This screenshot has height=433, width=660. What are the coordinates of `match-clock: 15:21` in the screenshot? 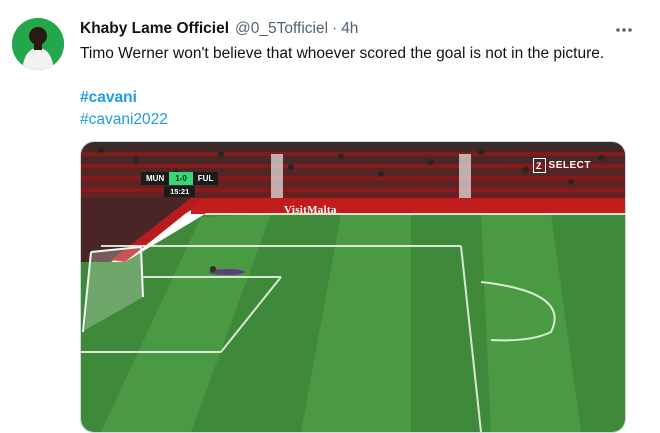 It's located at (180, 191).